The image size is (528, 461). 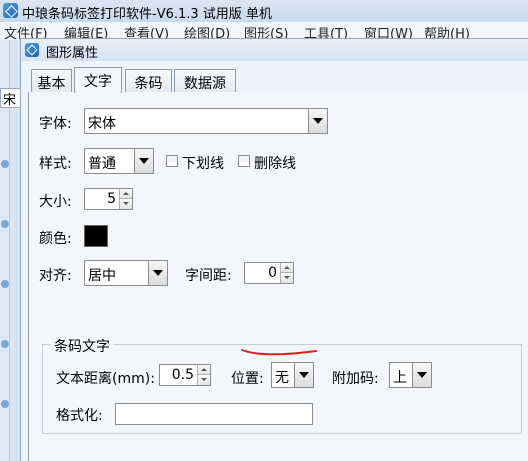 I want to click on red-underline-annotation, so click(x=279, y=352).